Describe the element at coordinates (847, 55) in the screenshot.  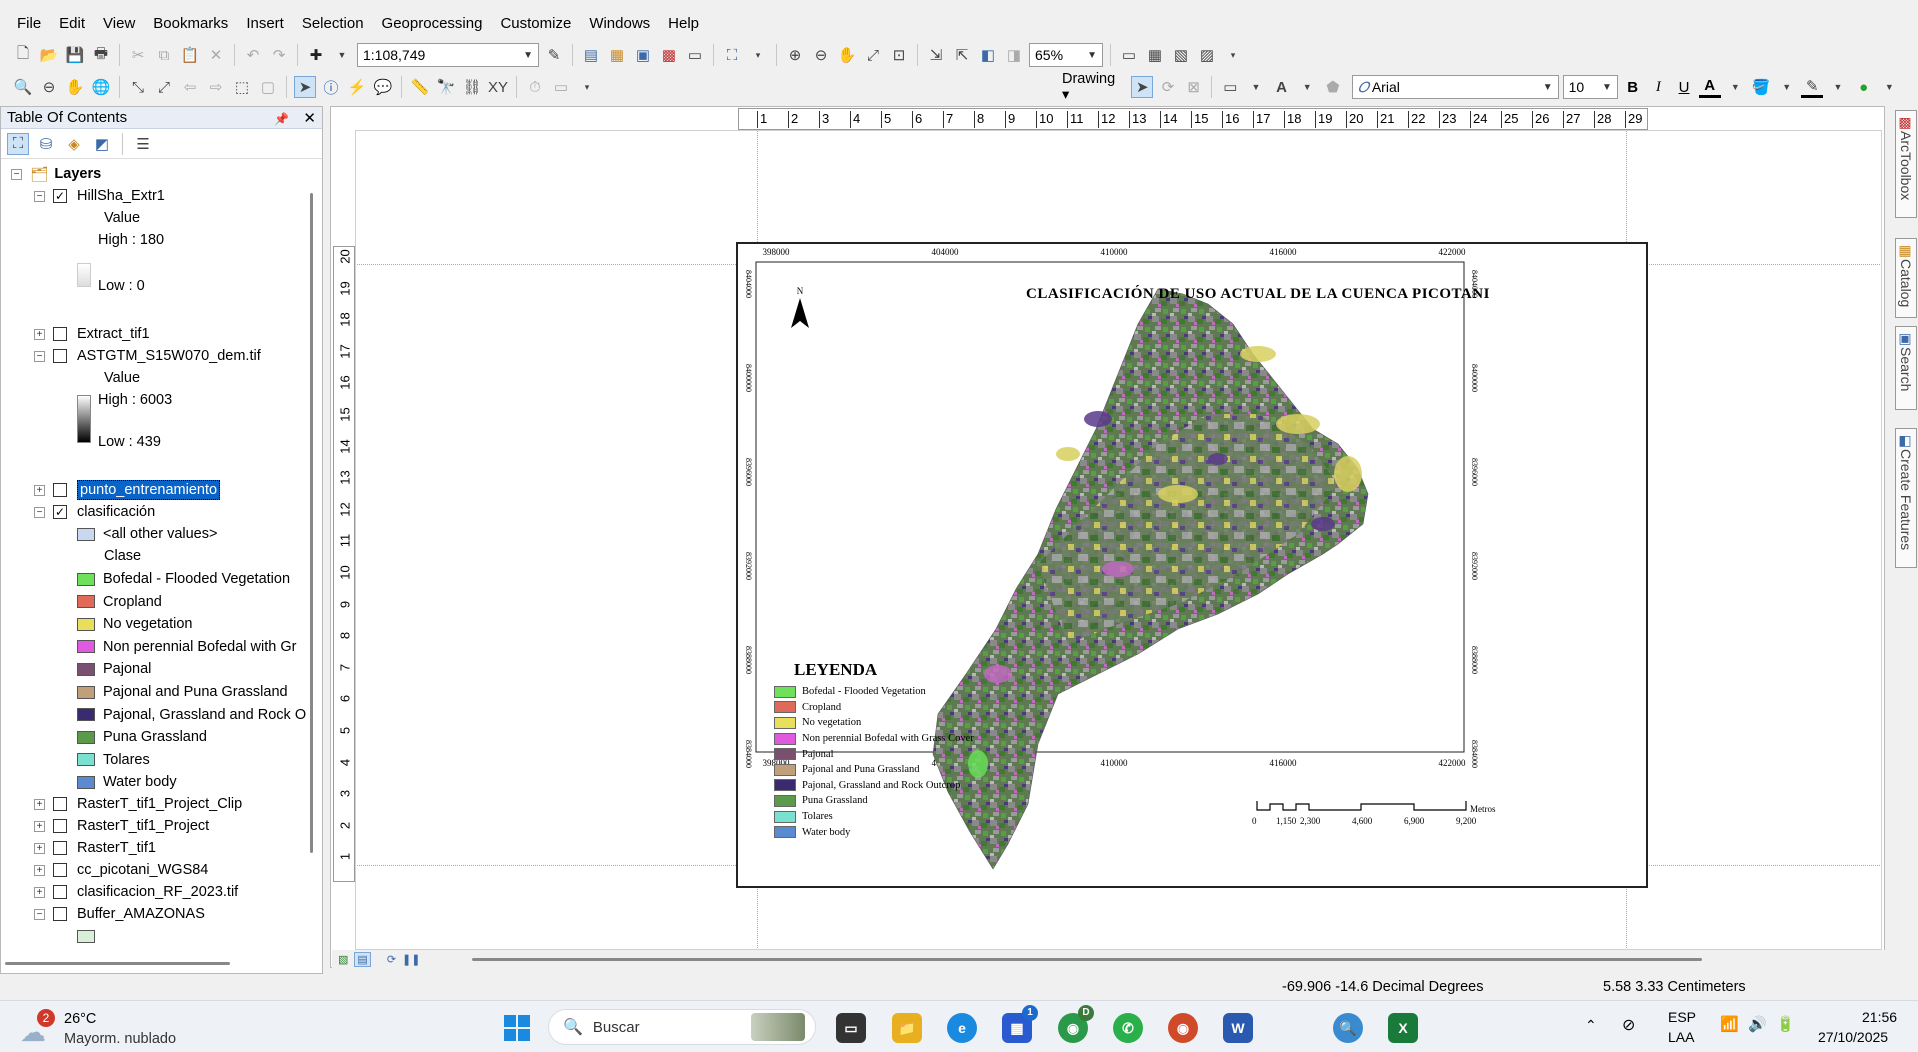
I see `layout-pan-icon: ✋` at that location.